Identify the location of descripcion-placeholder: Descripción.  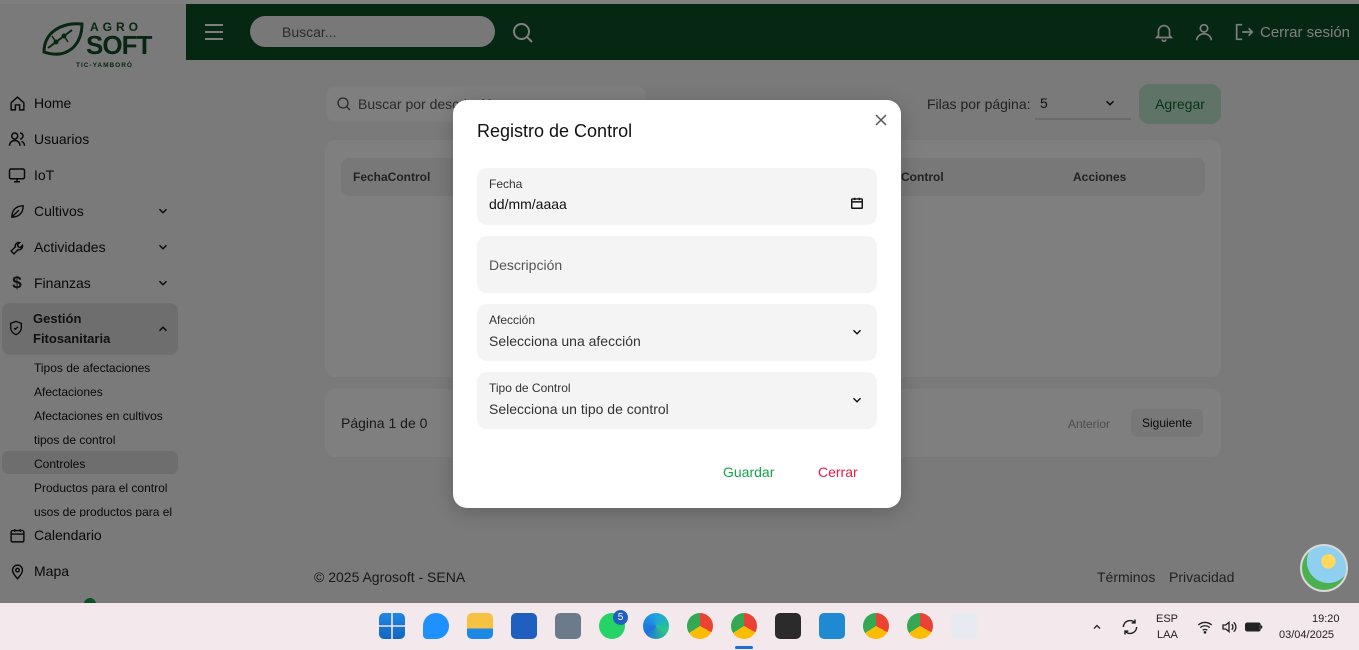
(526, 265).